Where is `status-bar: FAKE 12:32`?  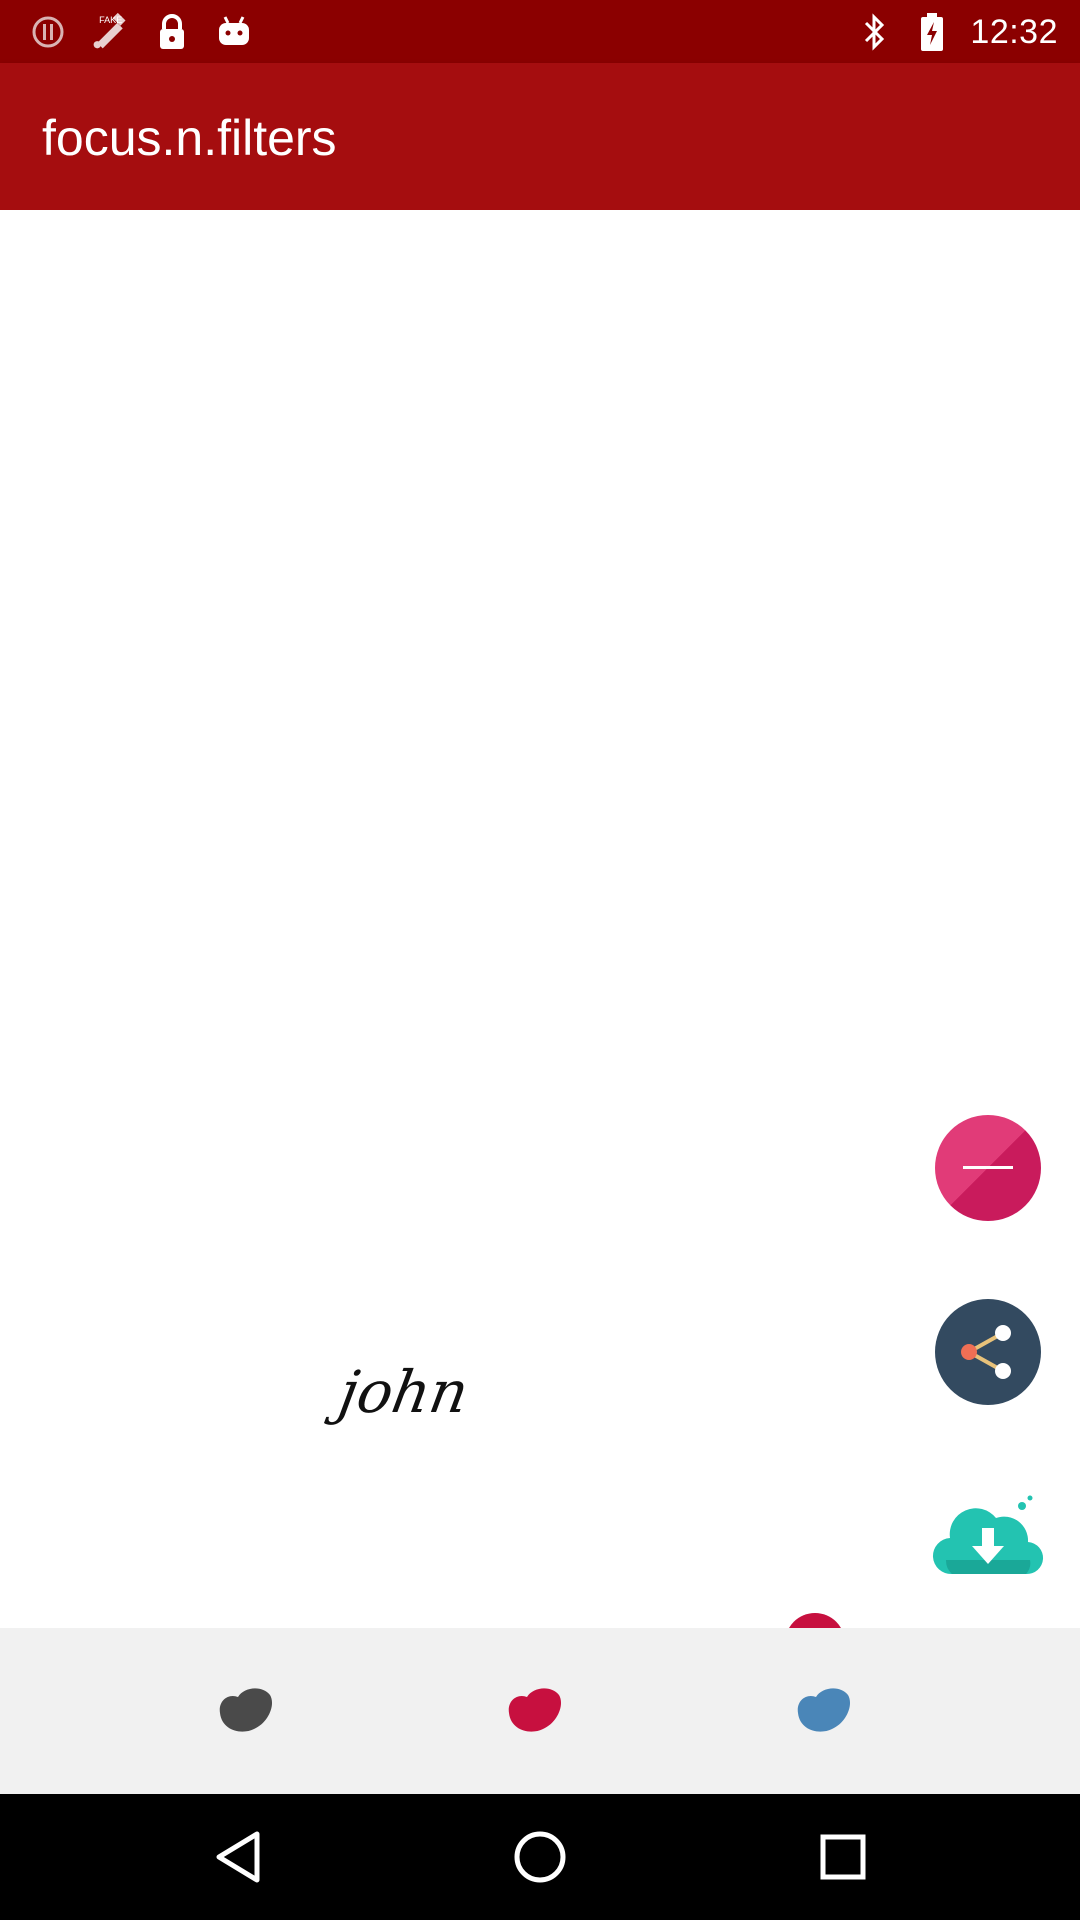 status-bar: FAKE 12:32 is located at coordinates (540, 31).